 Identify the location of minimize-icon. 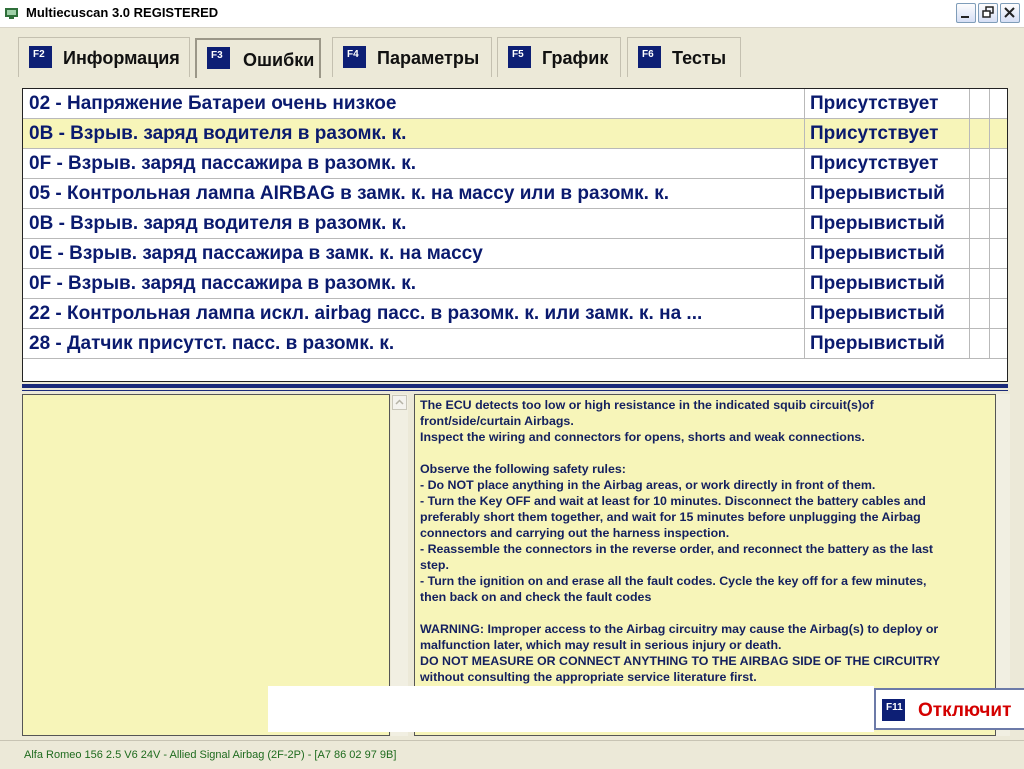
(965, 17).